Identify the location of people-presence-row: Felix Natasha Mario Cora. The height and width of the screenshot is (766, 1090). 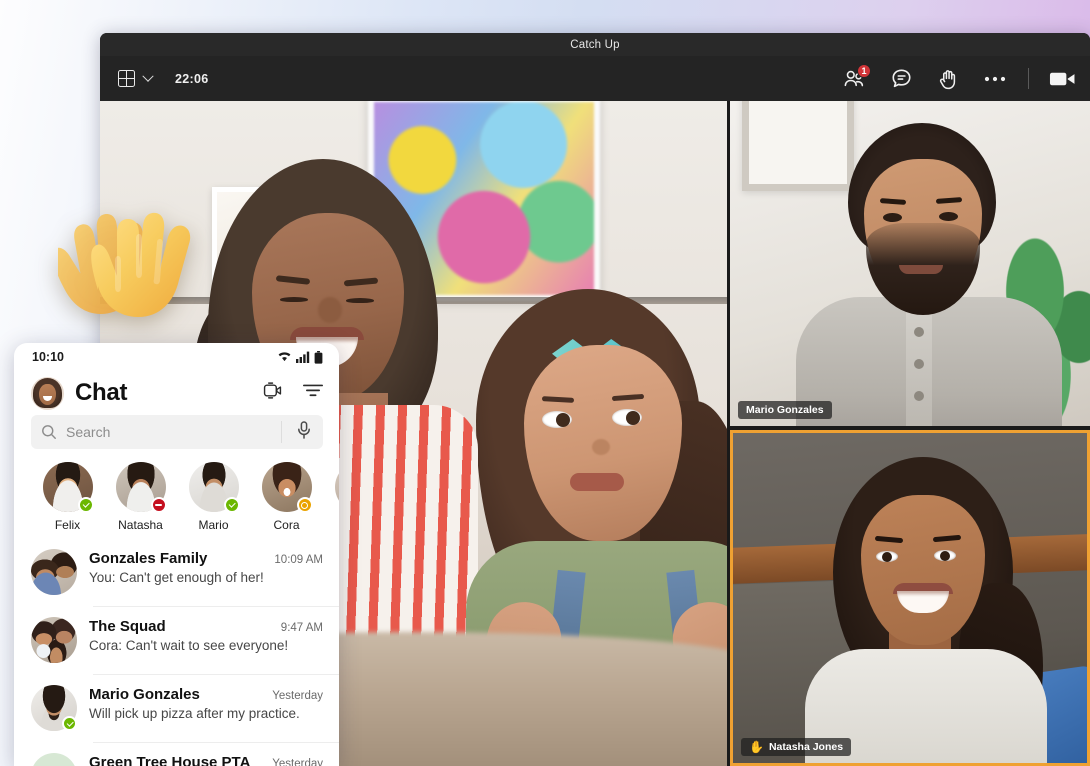
(176, 493).